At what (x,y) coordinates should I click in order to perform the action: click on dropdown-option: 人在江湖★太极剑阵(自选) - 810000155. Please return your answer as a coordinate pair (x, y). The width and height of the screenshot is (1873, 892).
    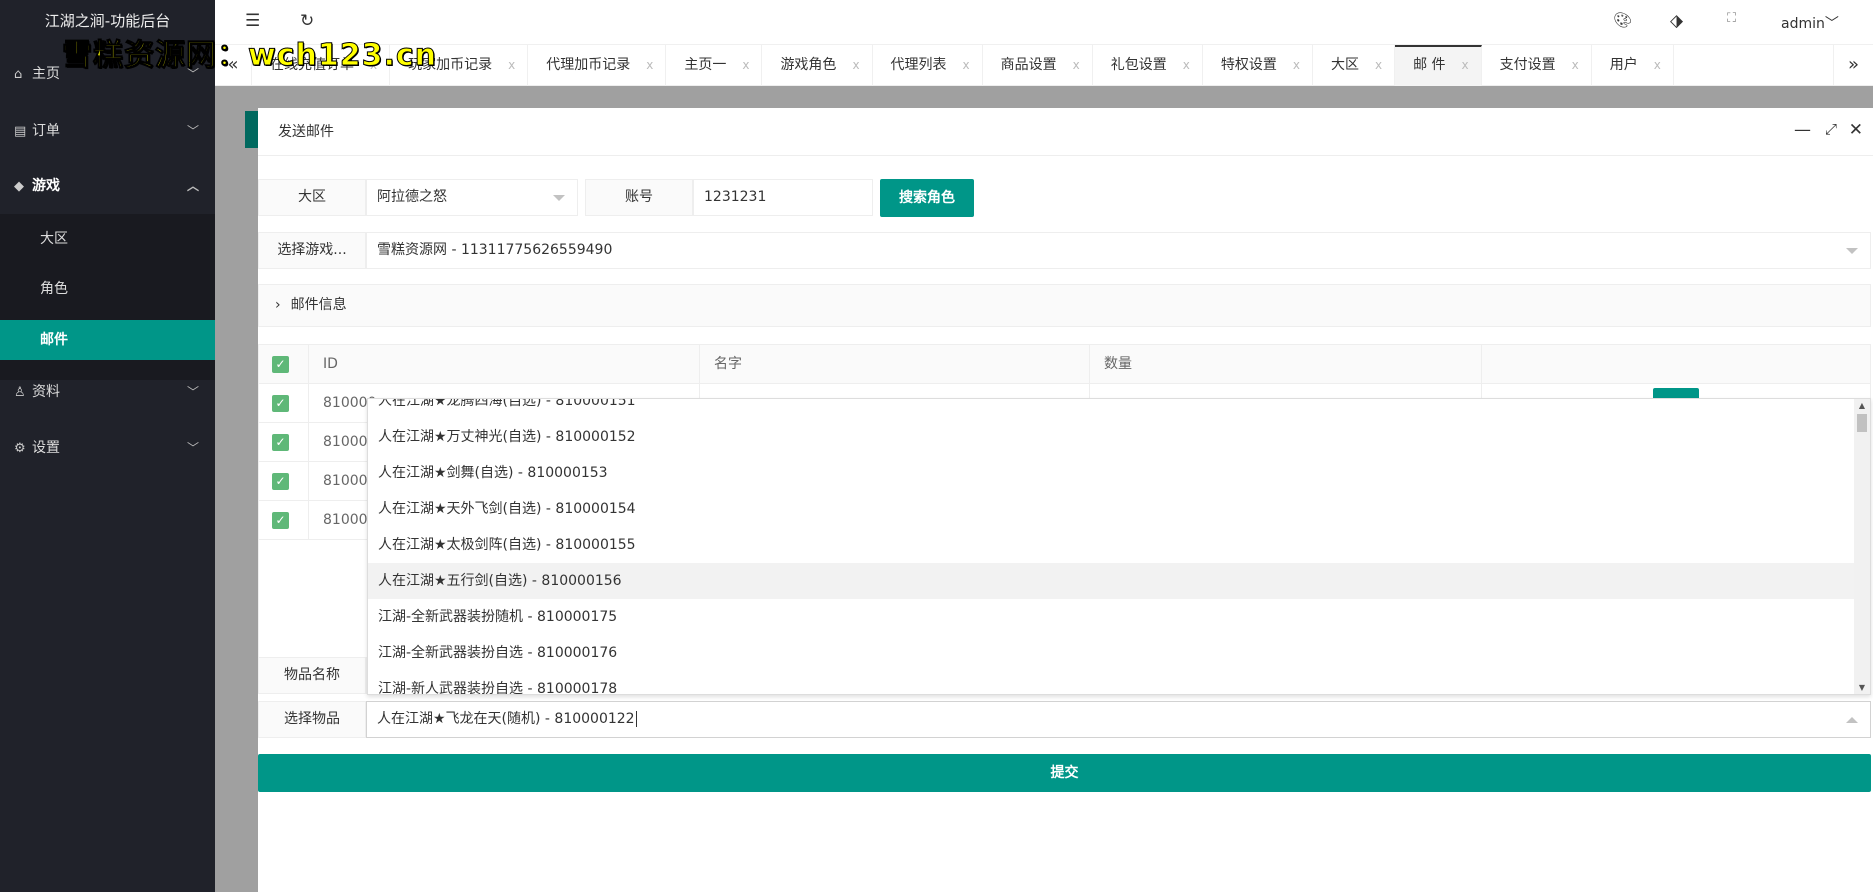
    Looking at the image, I should click on (1119, 545).